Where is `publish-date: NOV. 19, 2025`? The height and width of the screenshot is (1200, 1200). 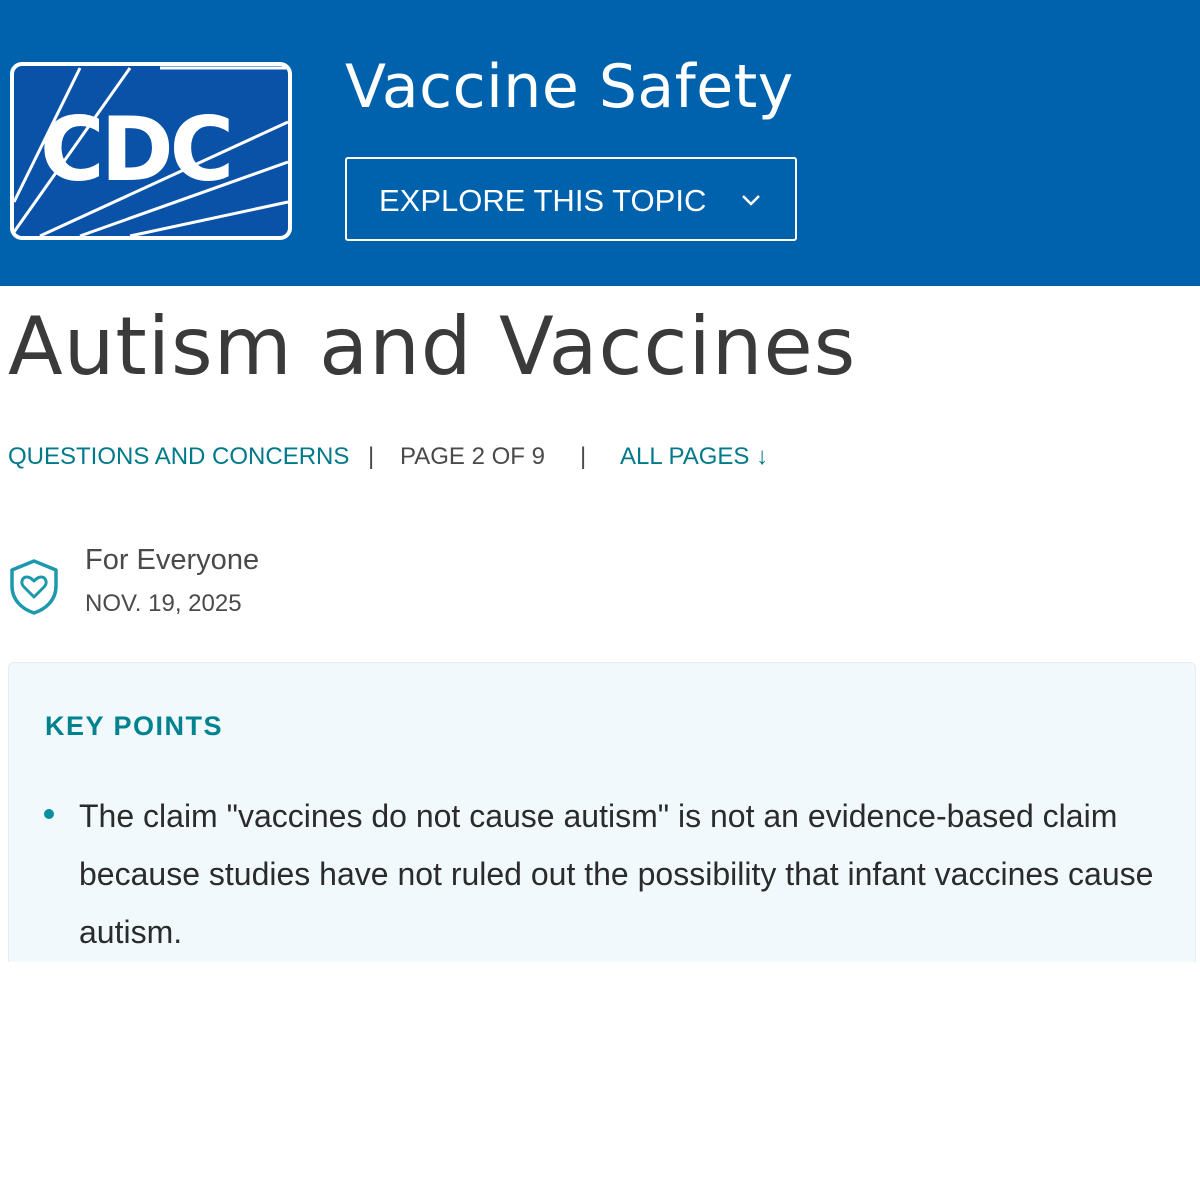 publish-date: NOV. 19, 2025 is located at coordinates (163, 603).